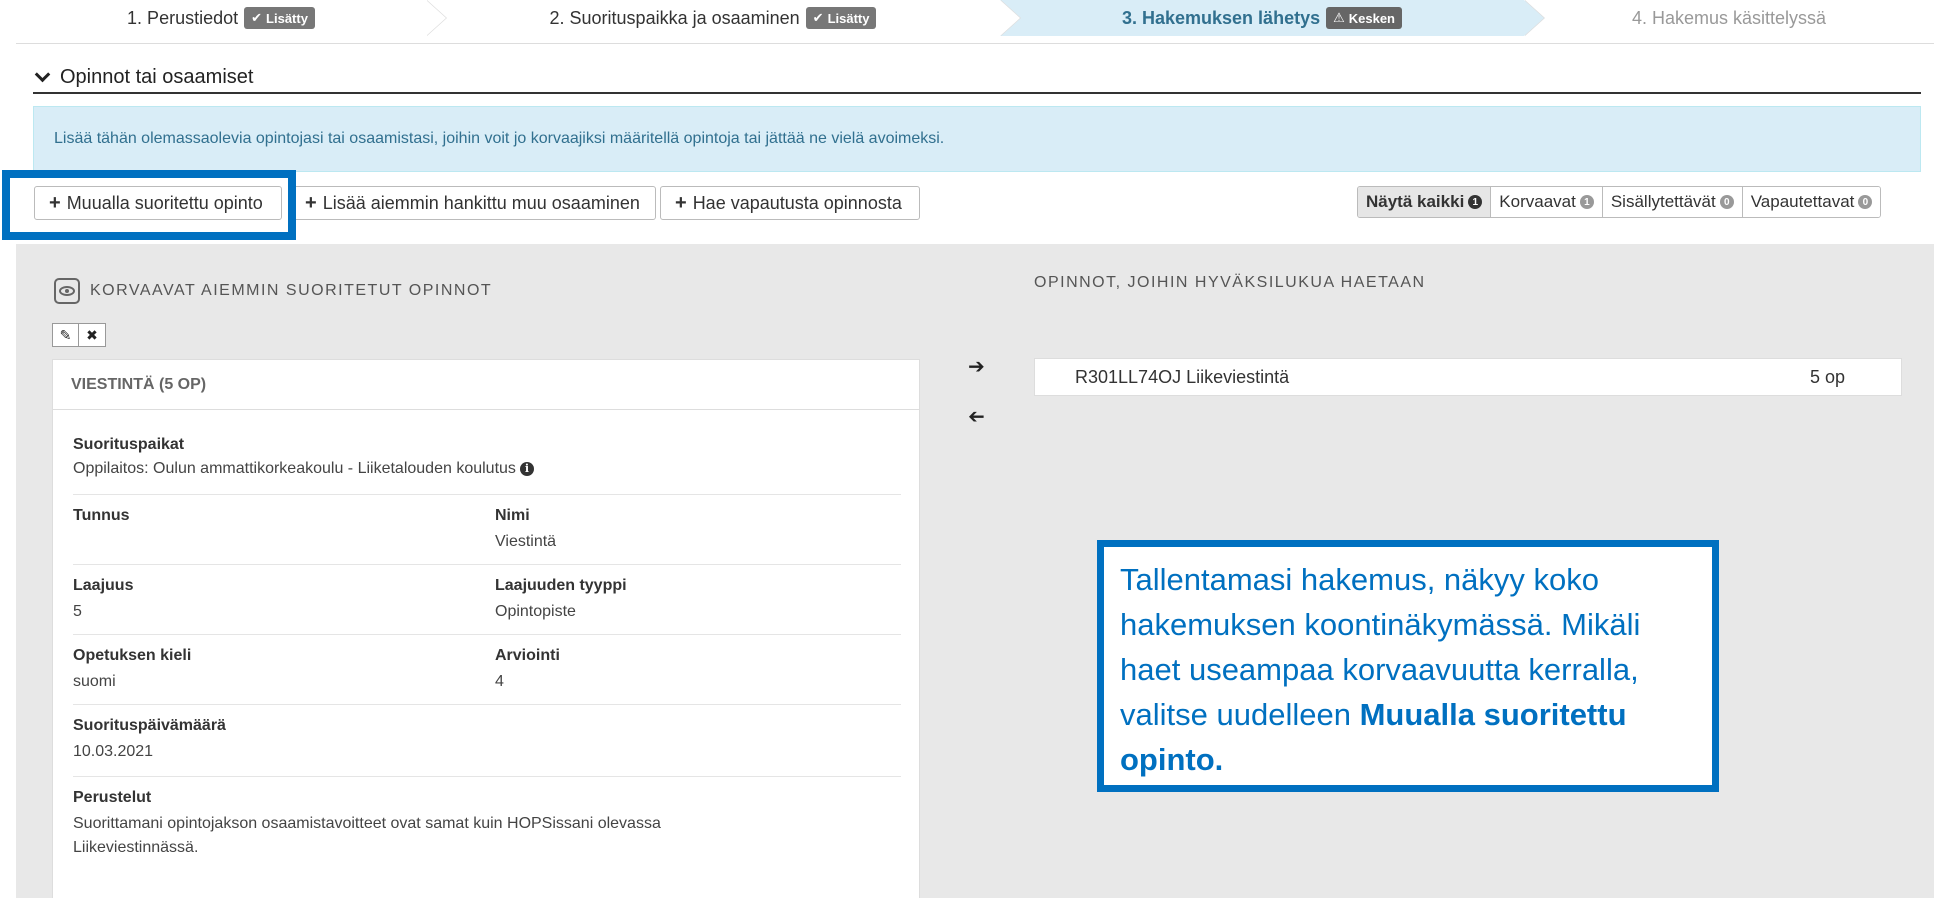  What do you see at coordinates (723, 18) in the screenshot?
I see `step-suorituspaikka: 2. Suorituspaikka ja osaaminen ✔ Lisätty` at bounding box center [723, 18].